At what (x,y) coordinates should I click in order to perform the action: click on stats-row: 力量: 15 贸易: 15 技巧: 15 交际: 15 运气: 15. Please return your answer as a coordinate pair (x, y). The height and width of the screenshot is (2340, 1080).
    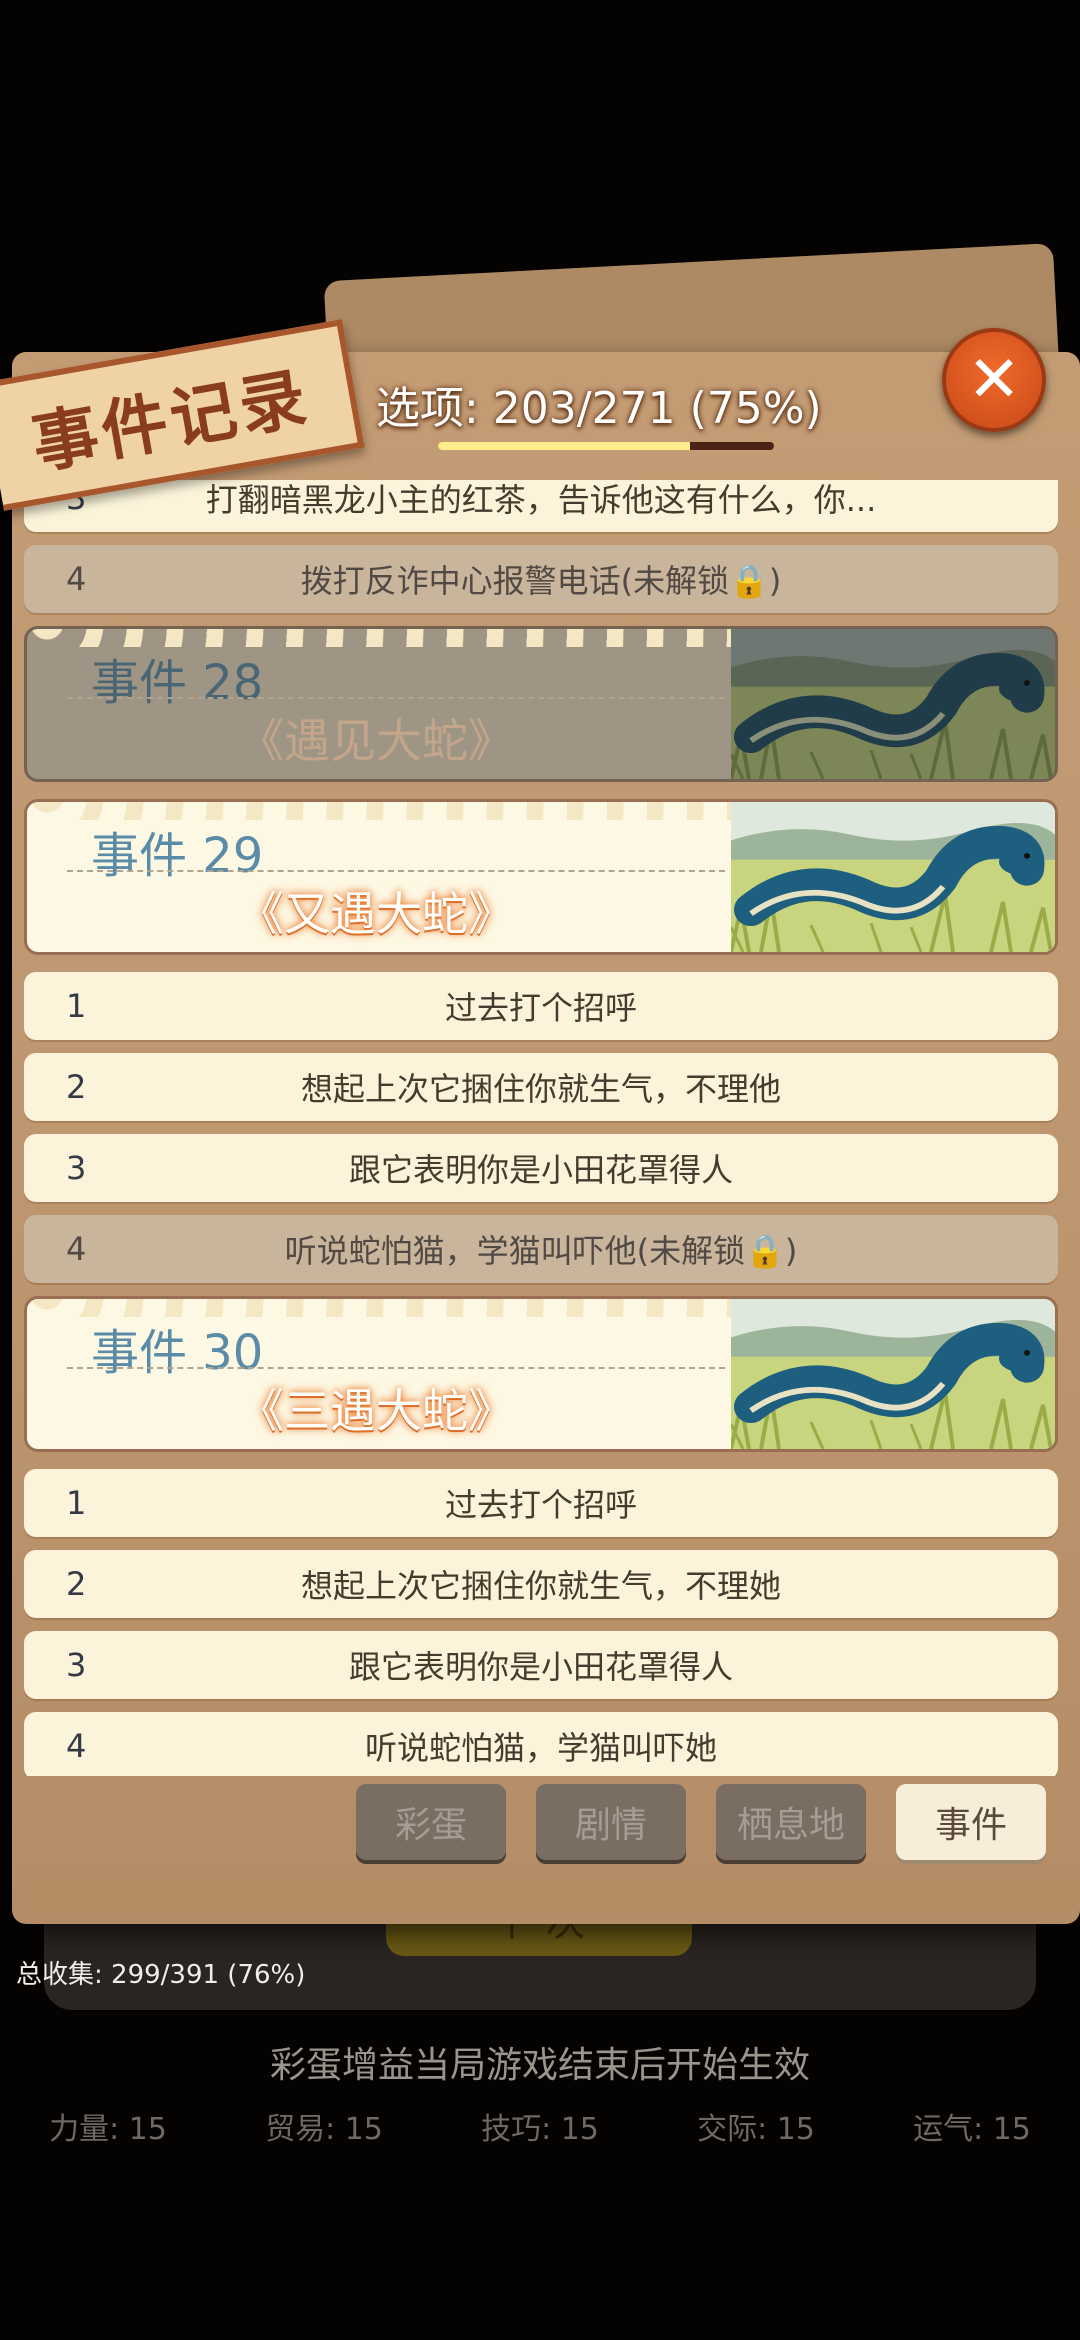
    Looking at the image, I should click on (540, 2126).